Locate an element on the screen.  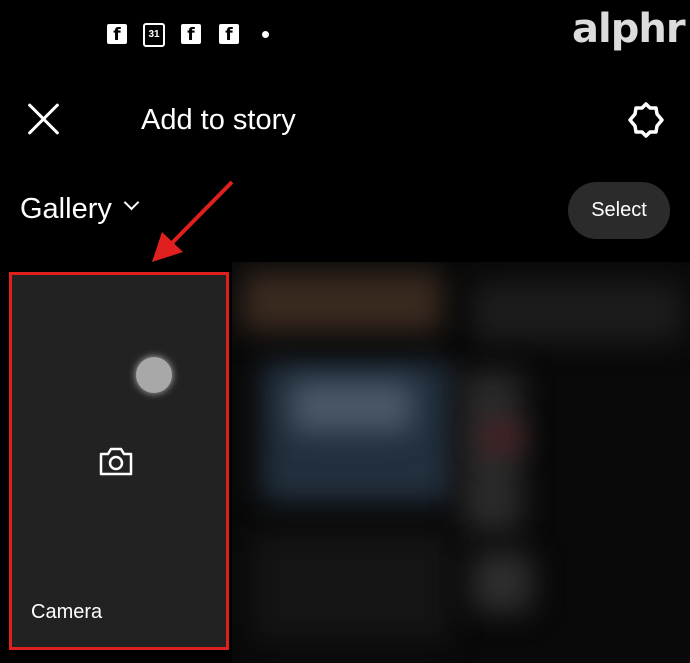
gallery-dropdown: Gallery is located at coordinates (80, 209).